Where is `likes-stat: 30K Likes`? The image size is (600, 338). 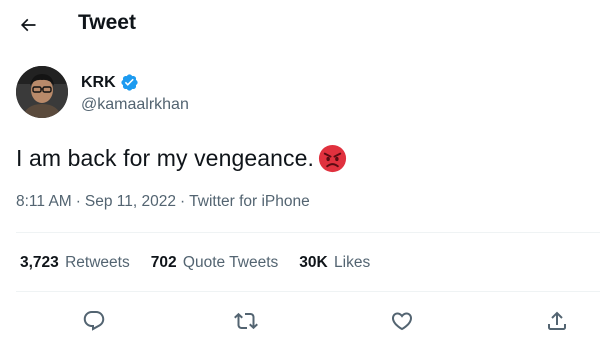
likes-stat: 30K Likes is located at coordinates (334, 263).